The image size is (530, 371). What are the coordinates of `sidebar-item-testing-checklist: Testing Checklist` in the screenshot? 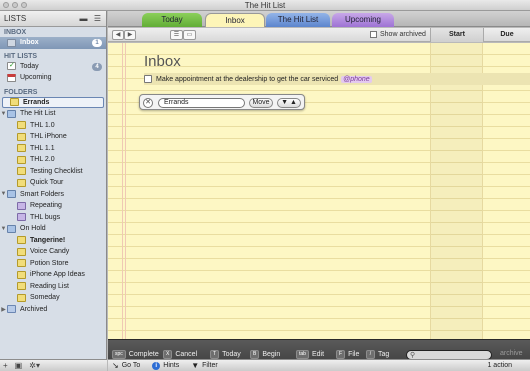 It's located at (53, 172).